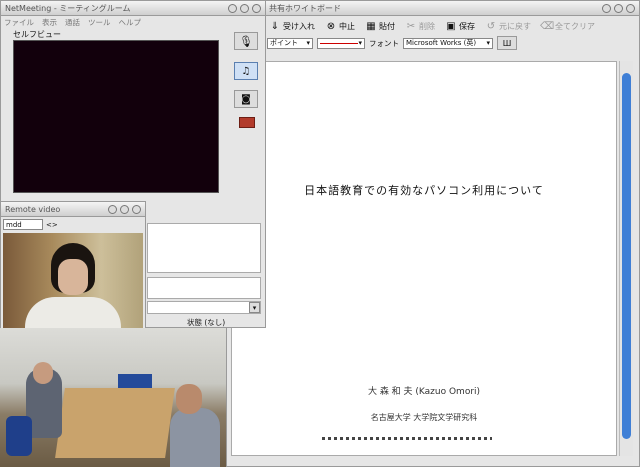 This screenshot has width=640, height=467. Describe the element at coordinates (133, 8) in the screenshot. I see `meeting-titlebar: NetMeeting - ミーティングルーム` at that location.